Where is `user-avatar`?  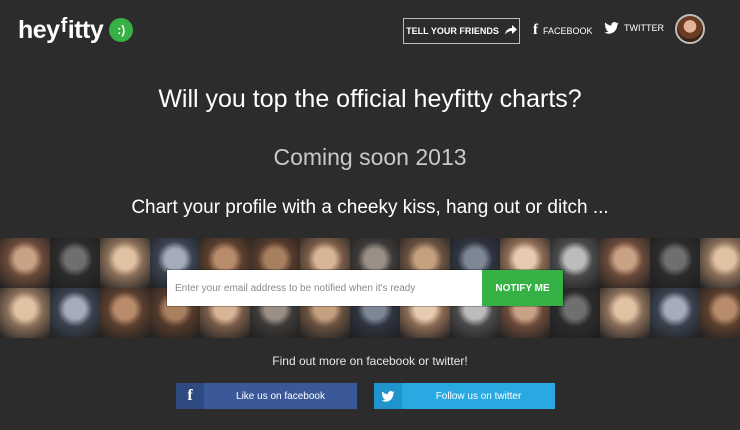 user-avatar is located at coordinates (690, 29).